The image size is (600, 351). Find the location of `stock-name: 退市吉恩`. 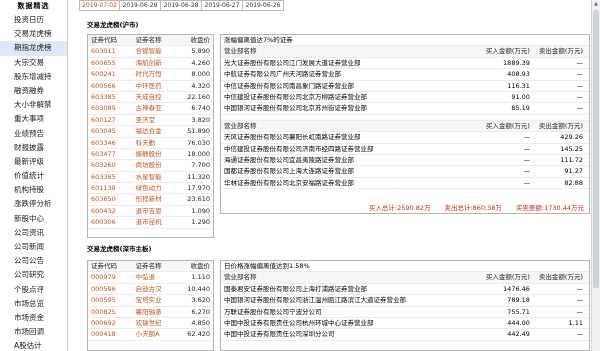

stock-name: 退市吉恩 is located at coordinates (155, 211).